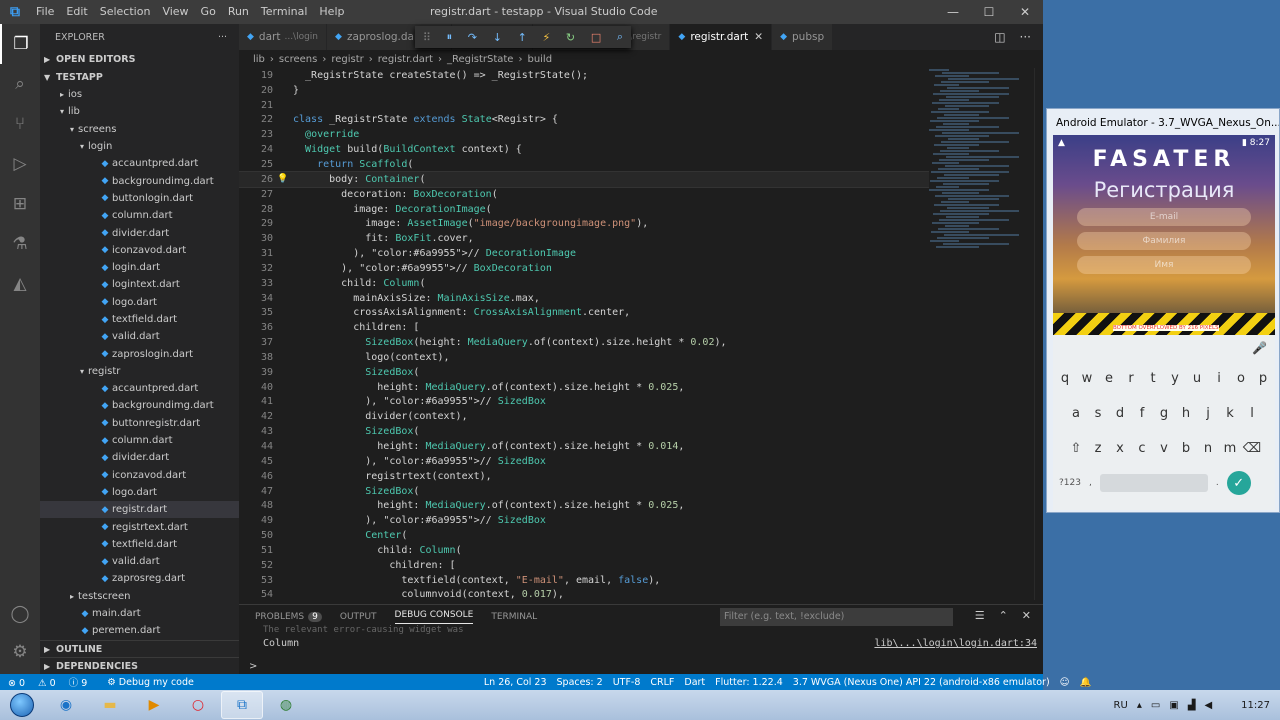  Describe the element at coordinates (955, 643) in the screenshot. I see `console-file-link: lib\...\login\login.dart:34` at that location.